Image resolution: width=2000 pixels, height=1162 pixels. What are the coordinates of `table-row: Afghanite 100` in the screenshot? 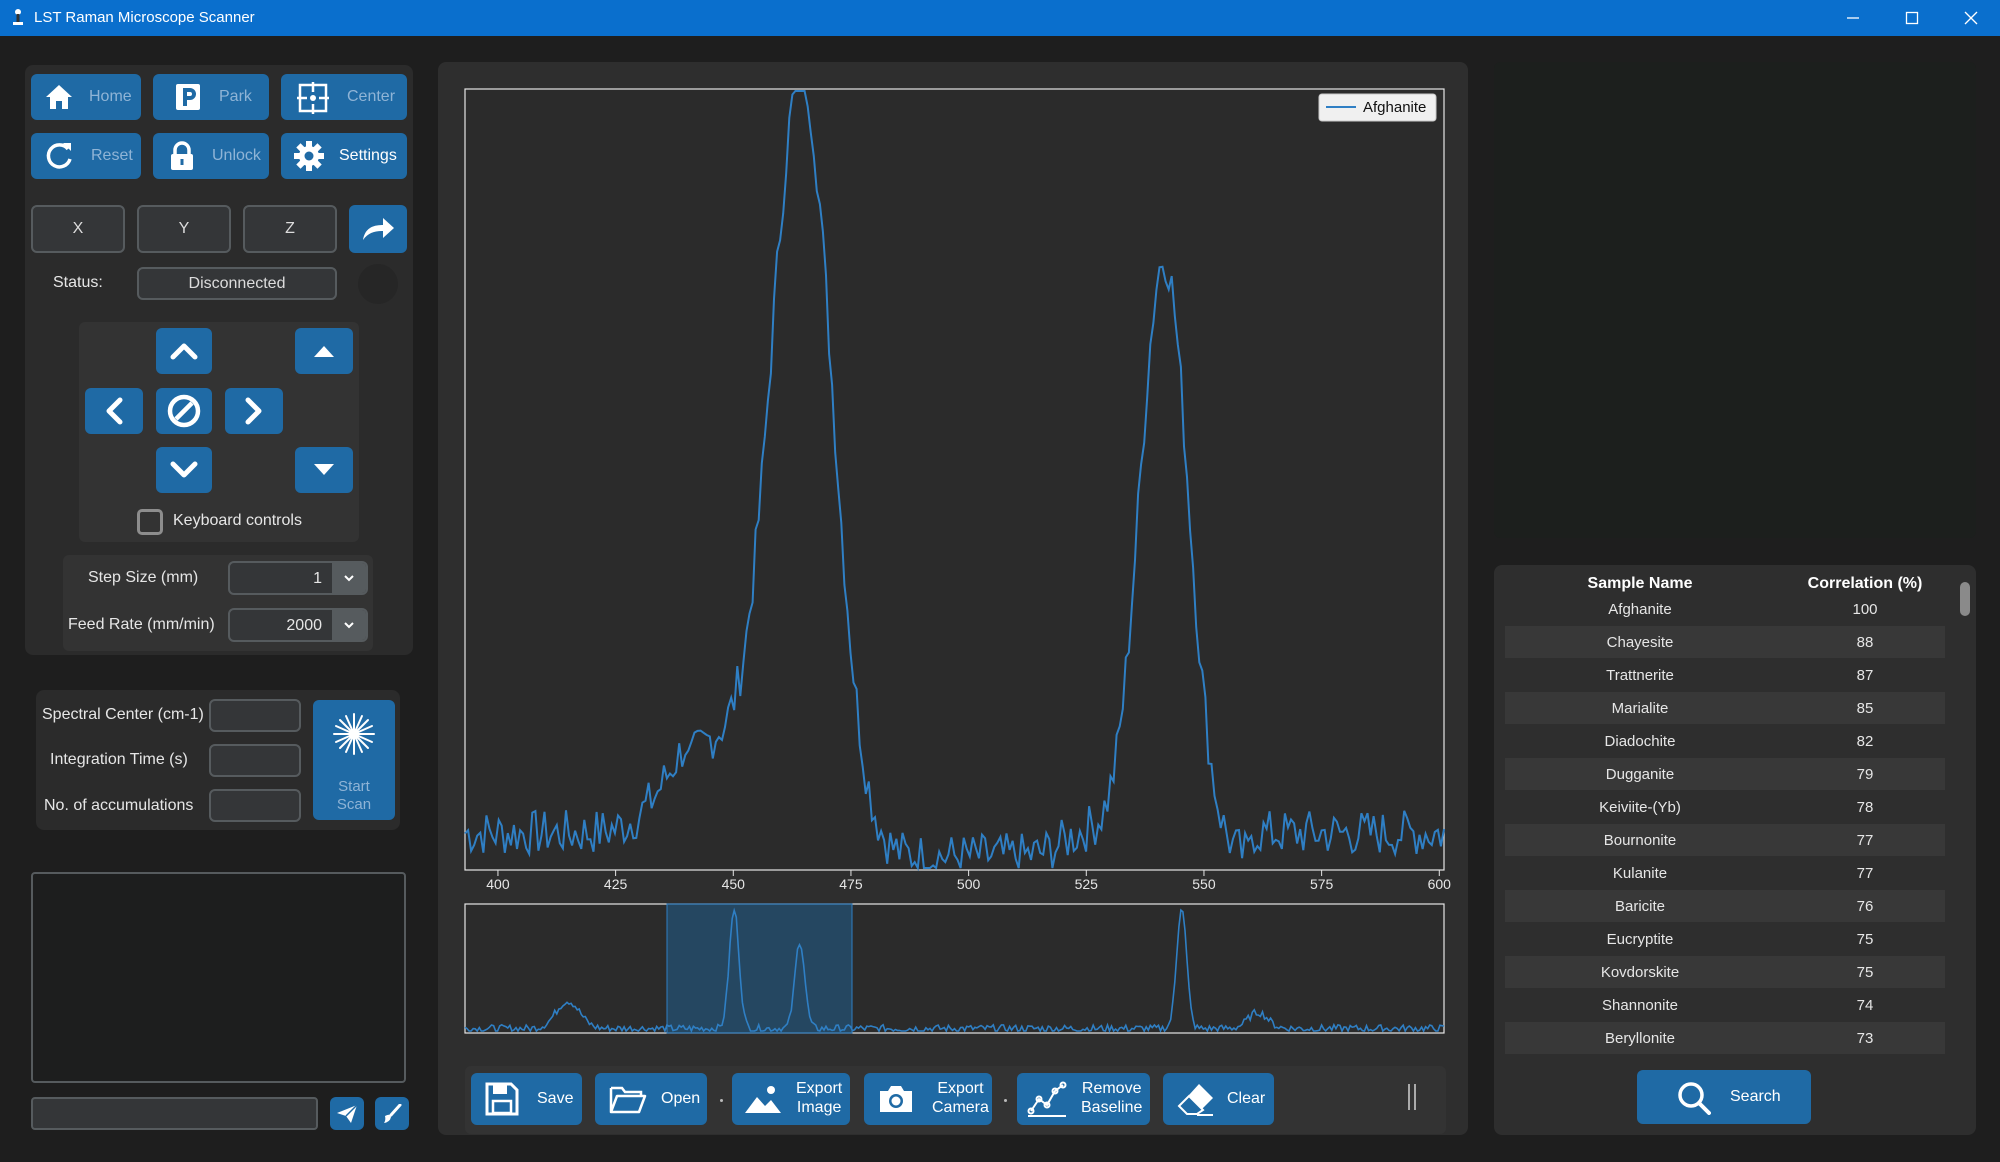 It's located at (1725, 609).